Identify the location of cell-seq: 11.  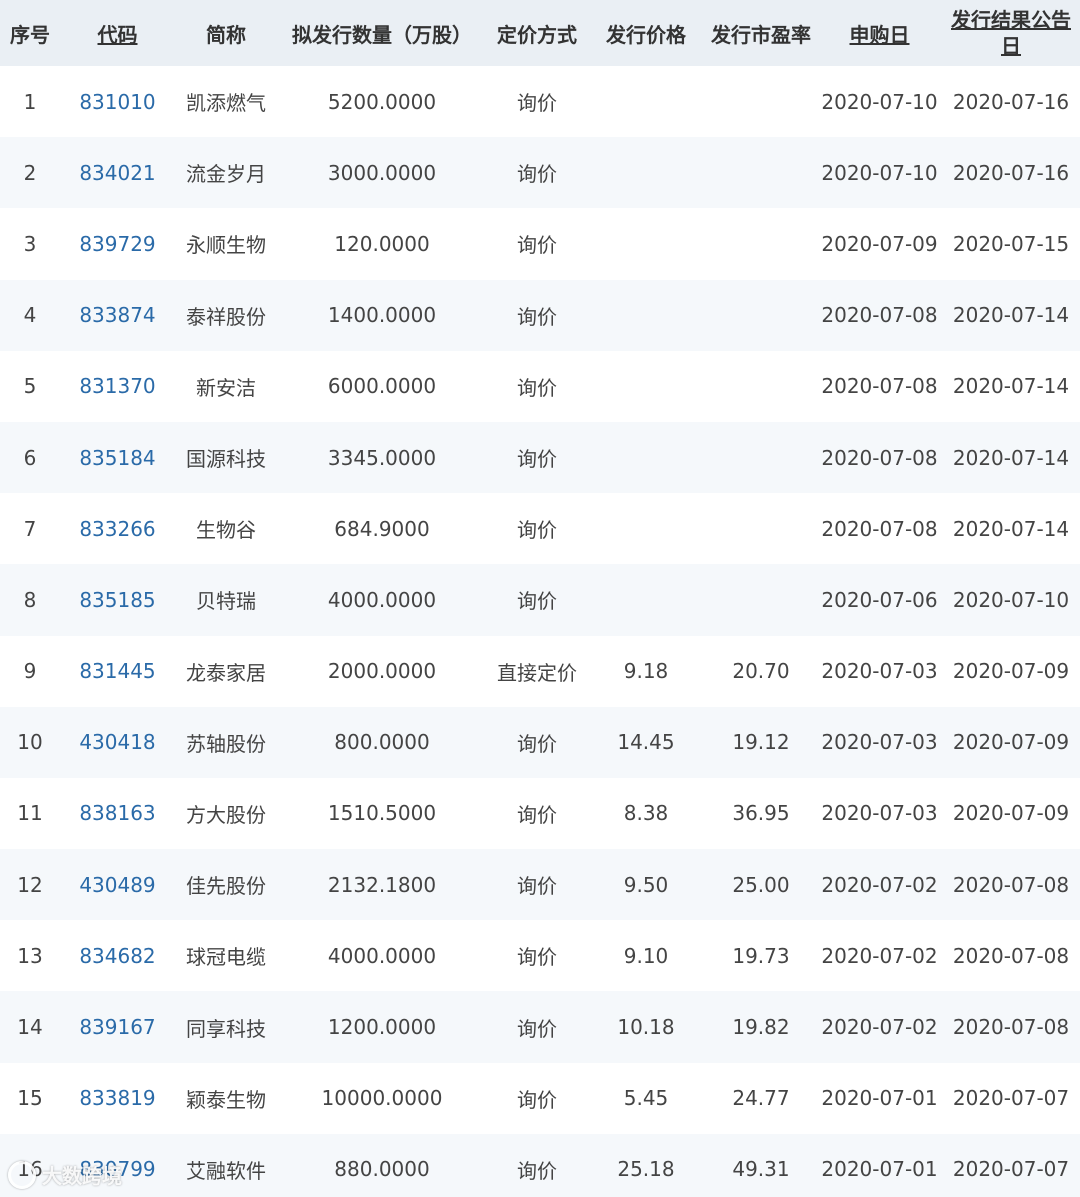
(30, 813).